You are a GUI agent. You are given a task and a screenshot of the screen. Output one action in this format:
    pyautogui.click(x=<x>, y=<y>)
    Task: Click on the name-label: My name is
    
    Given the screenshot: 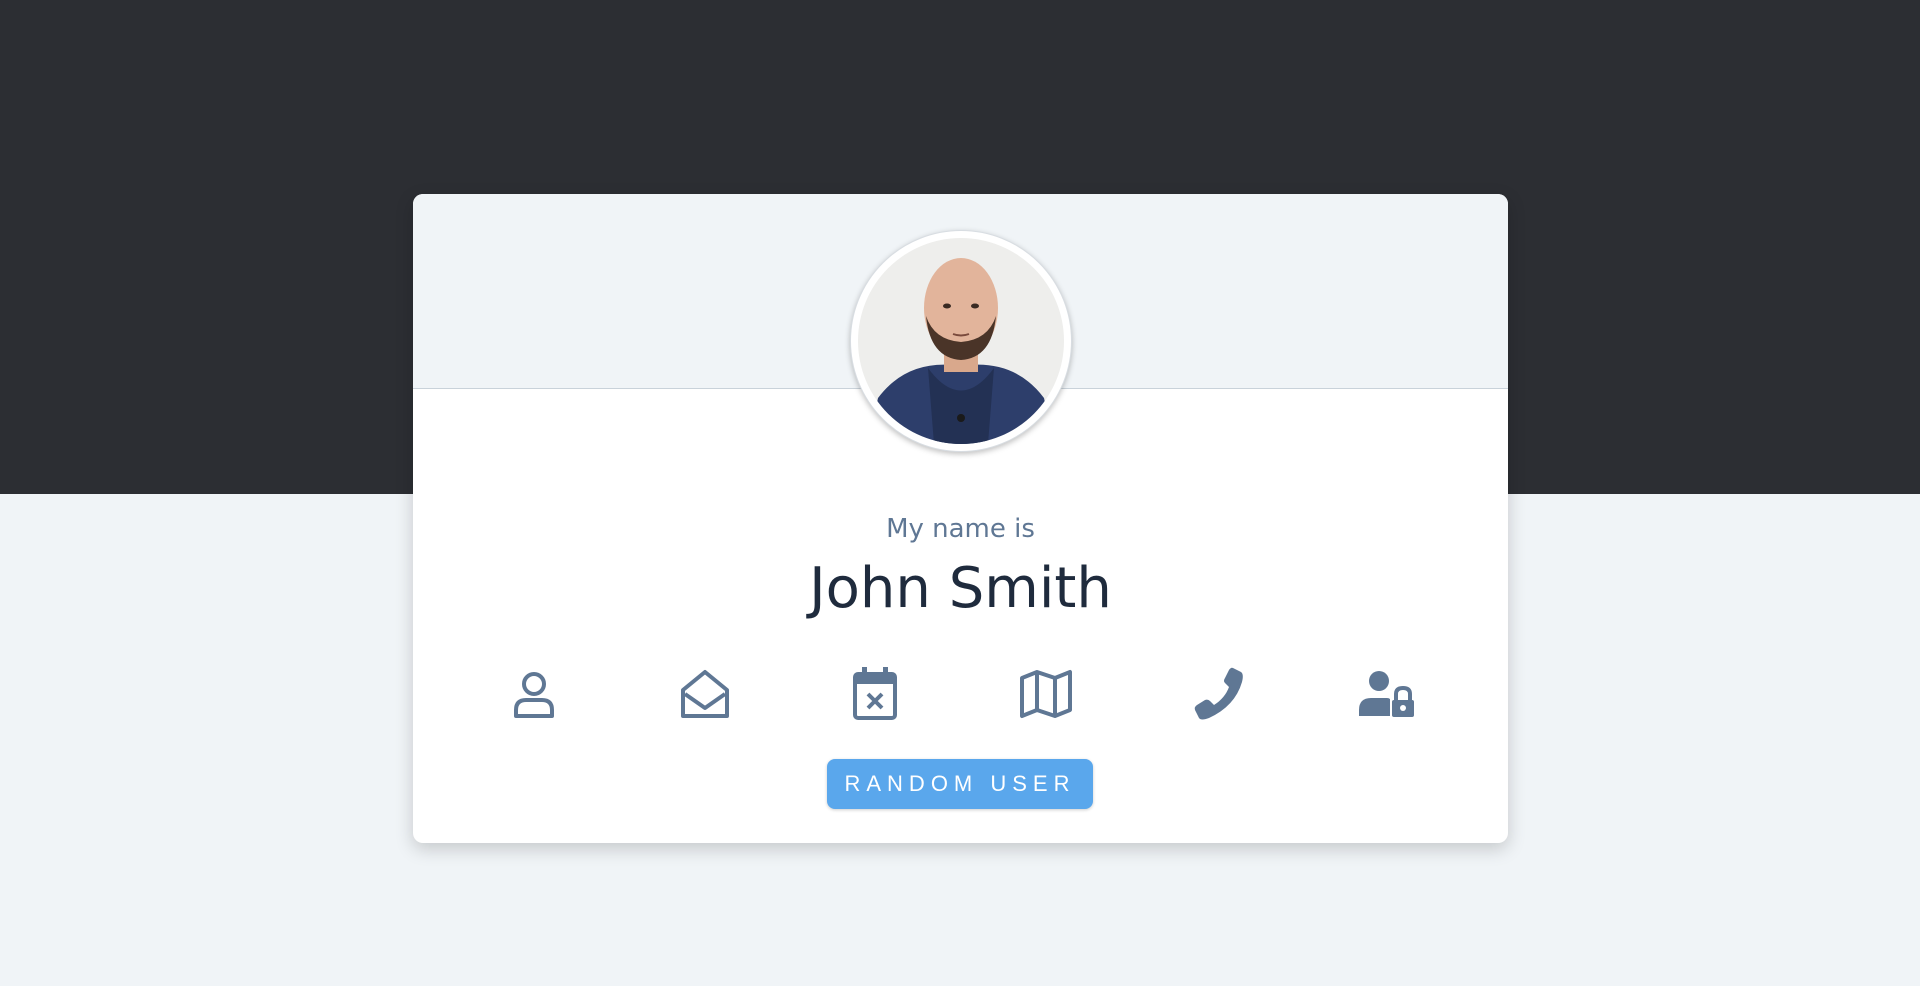 What is the action you would take?
    pyautogui.click(x=960, y=529)
    